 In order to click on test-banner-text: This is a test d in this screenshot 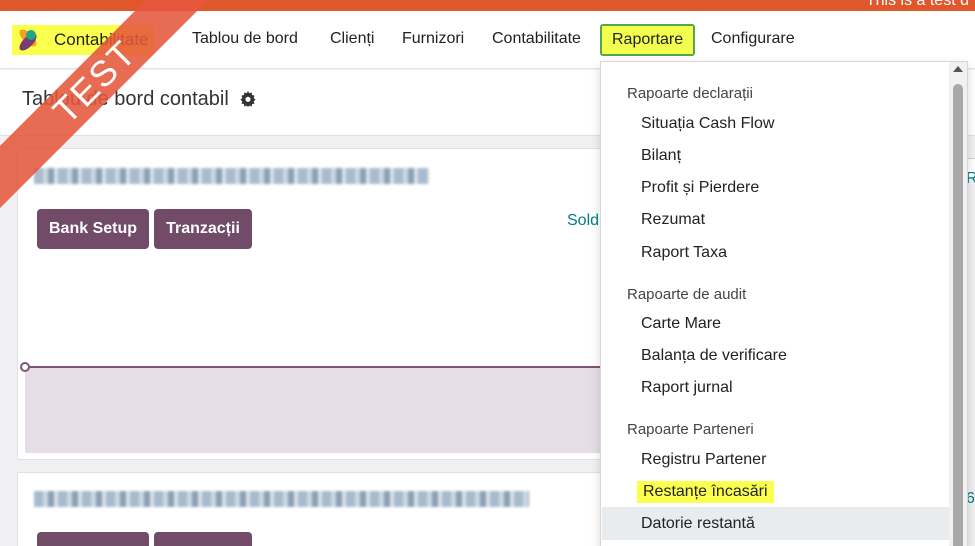, I will do `click(917, 4)`.